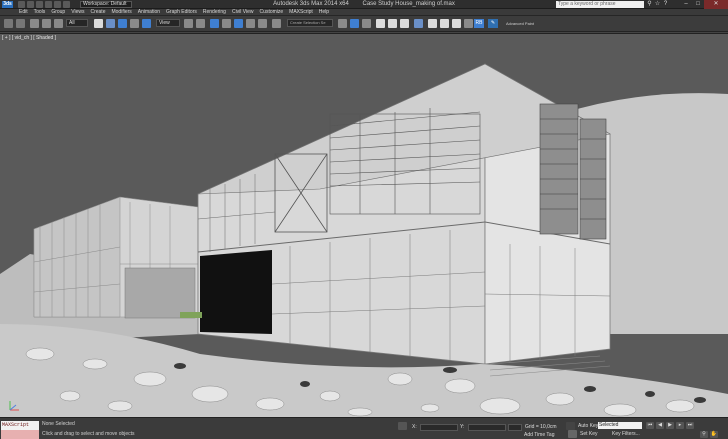  I want to click on menu-tools: Tools, so click(40, 12).